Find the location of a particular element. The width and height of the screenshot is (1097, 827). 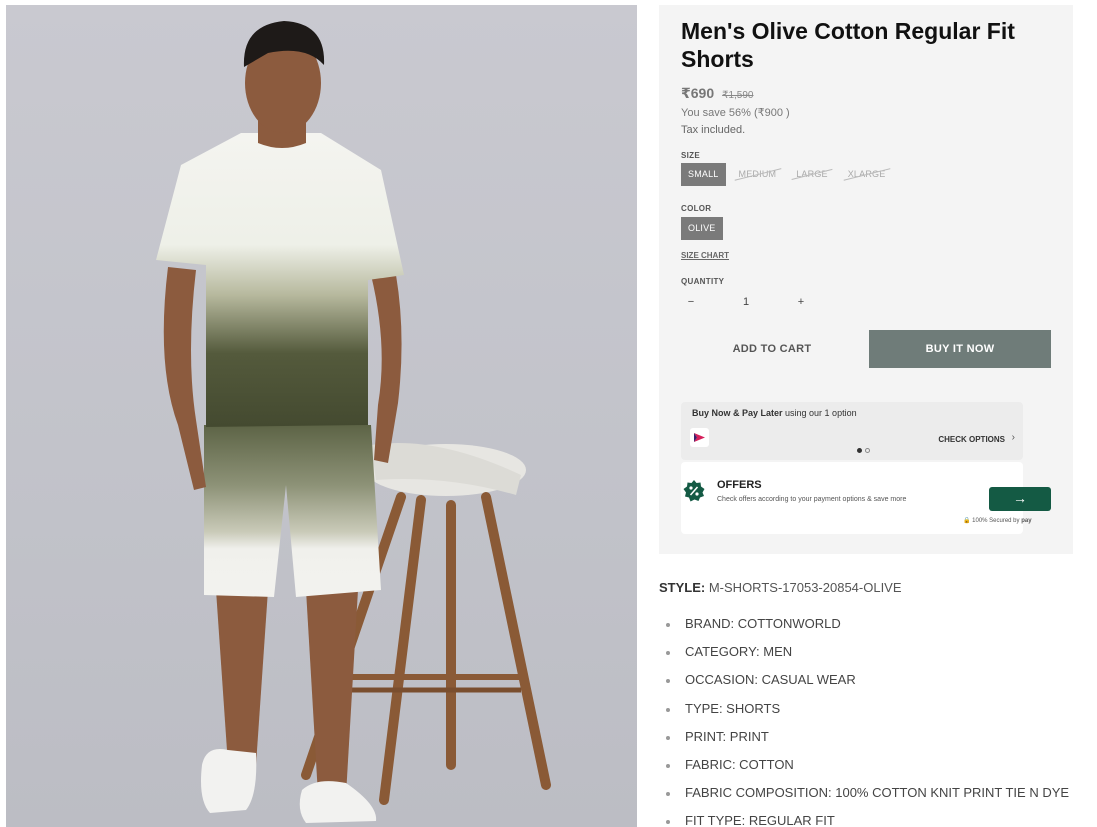

style-label: STYLE: is located at coordinates (682, 587).